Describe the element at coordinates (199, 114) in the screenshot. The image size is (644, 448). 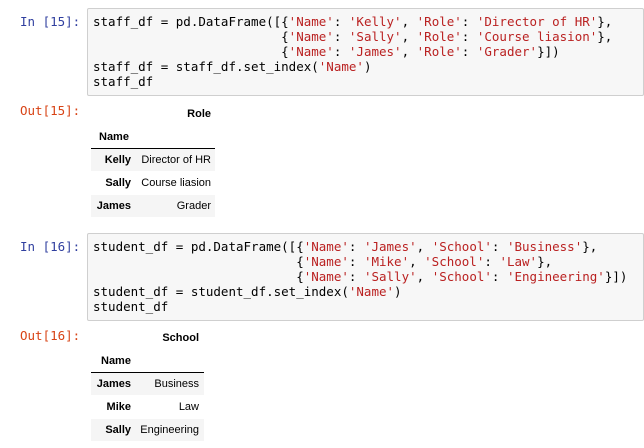
I see `column-header-role: Role` at that location.